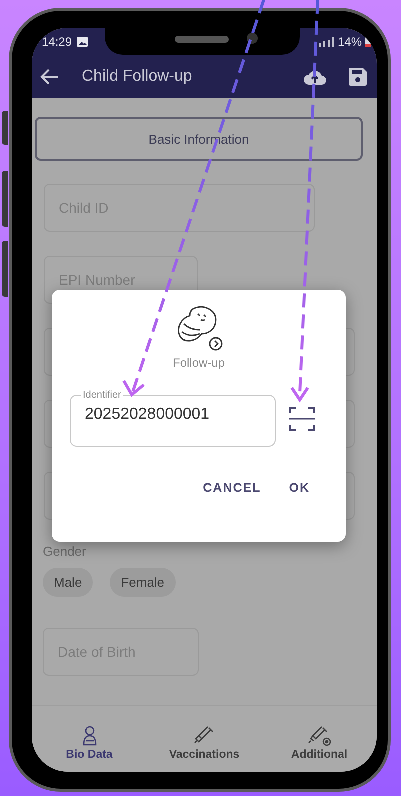  Describe the element at coordinates (199, 363) in the screenshot. I see `dialog-title: Follow-up` at that location.